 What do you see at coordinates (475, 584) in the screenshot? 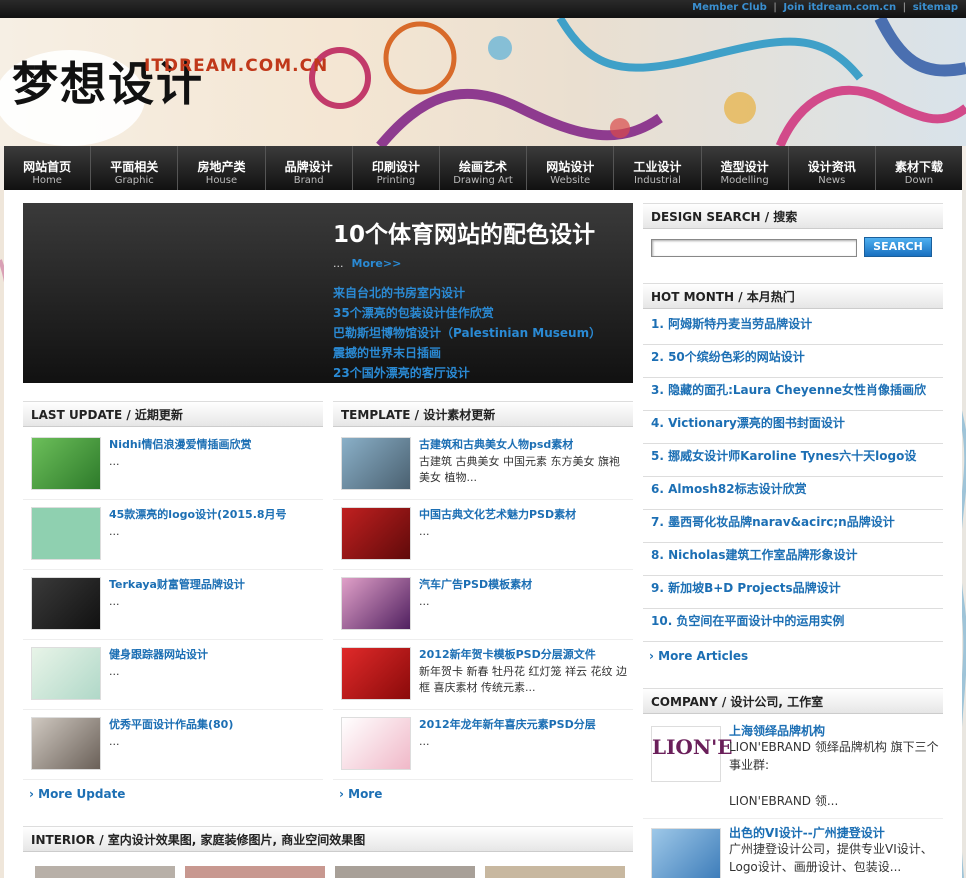
I see `item-title: 汽车广告PSD模板素材` at bounding box center [475, 584].